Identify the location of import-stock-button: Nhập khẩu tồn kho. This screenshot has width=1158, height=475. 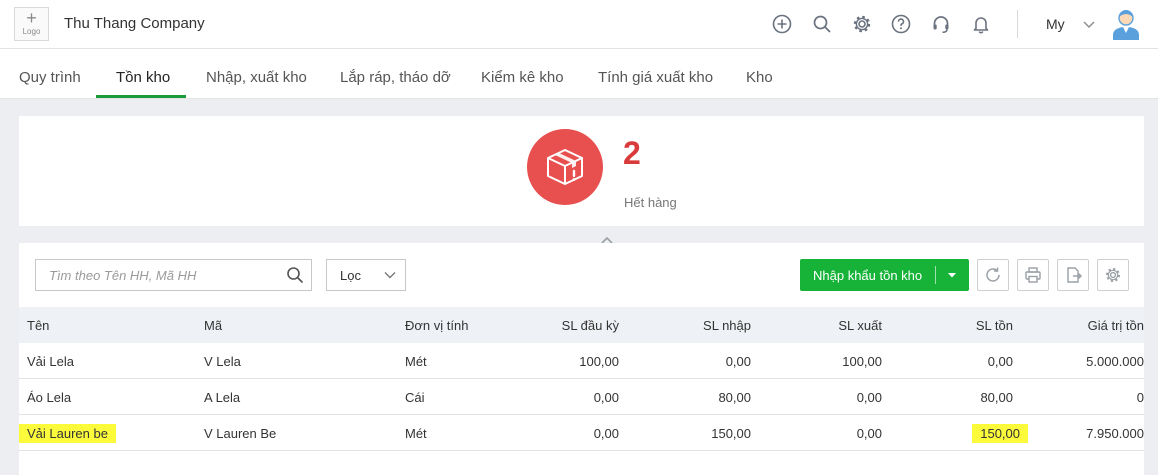
(884, 275).